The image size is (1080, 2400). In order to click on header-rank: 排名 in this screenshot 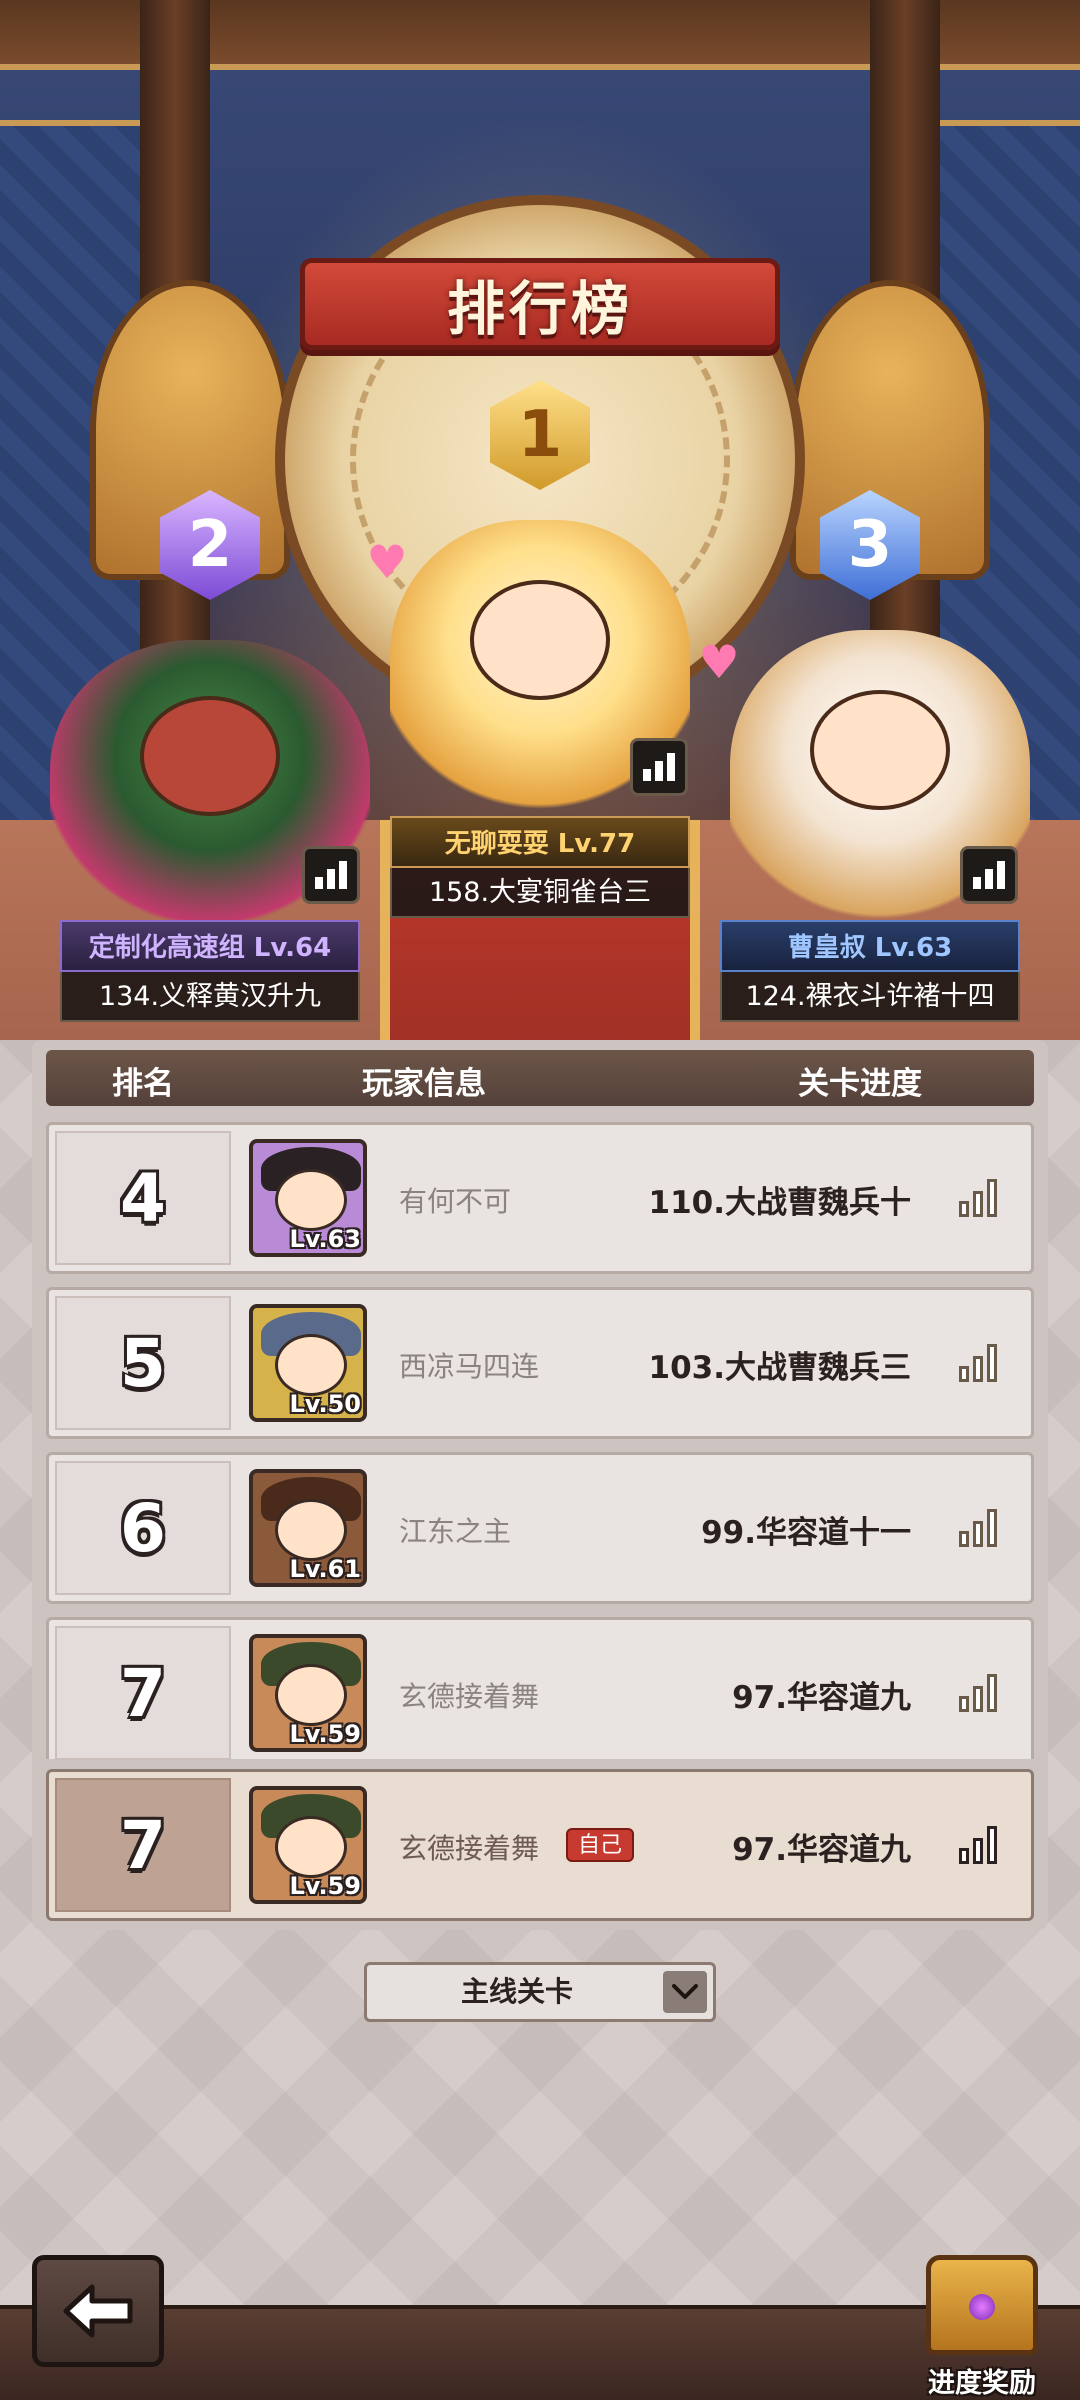, I will do `click(143, 1084)`.